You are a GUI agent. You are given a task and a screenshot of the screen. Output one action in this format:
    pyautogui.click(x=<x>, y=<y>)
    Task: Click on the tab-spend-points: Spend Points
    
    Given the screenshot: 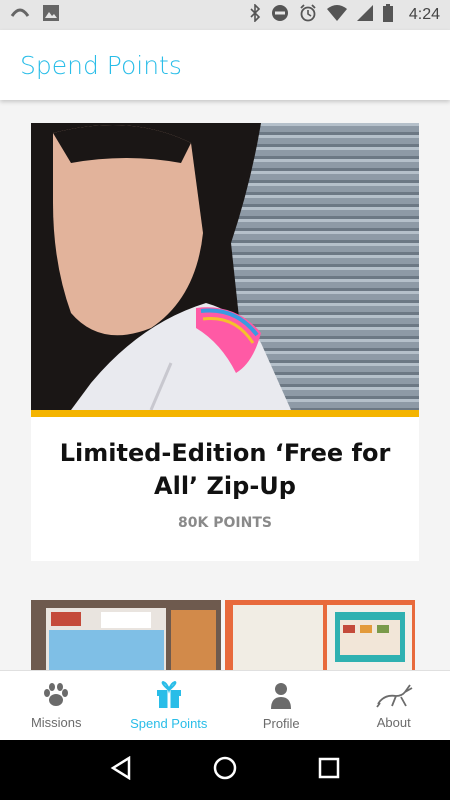 What is the action you would take?
    pyautogui.click(x=169, y=705)
    